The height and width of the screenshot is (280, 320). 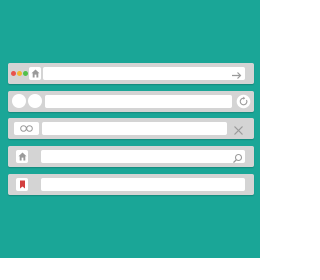 What do you see at coordinates (13, 73) in the screenshot?
I see `close-window-dot` at bounding box center [13, 73].